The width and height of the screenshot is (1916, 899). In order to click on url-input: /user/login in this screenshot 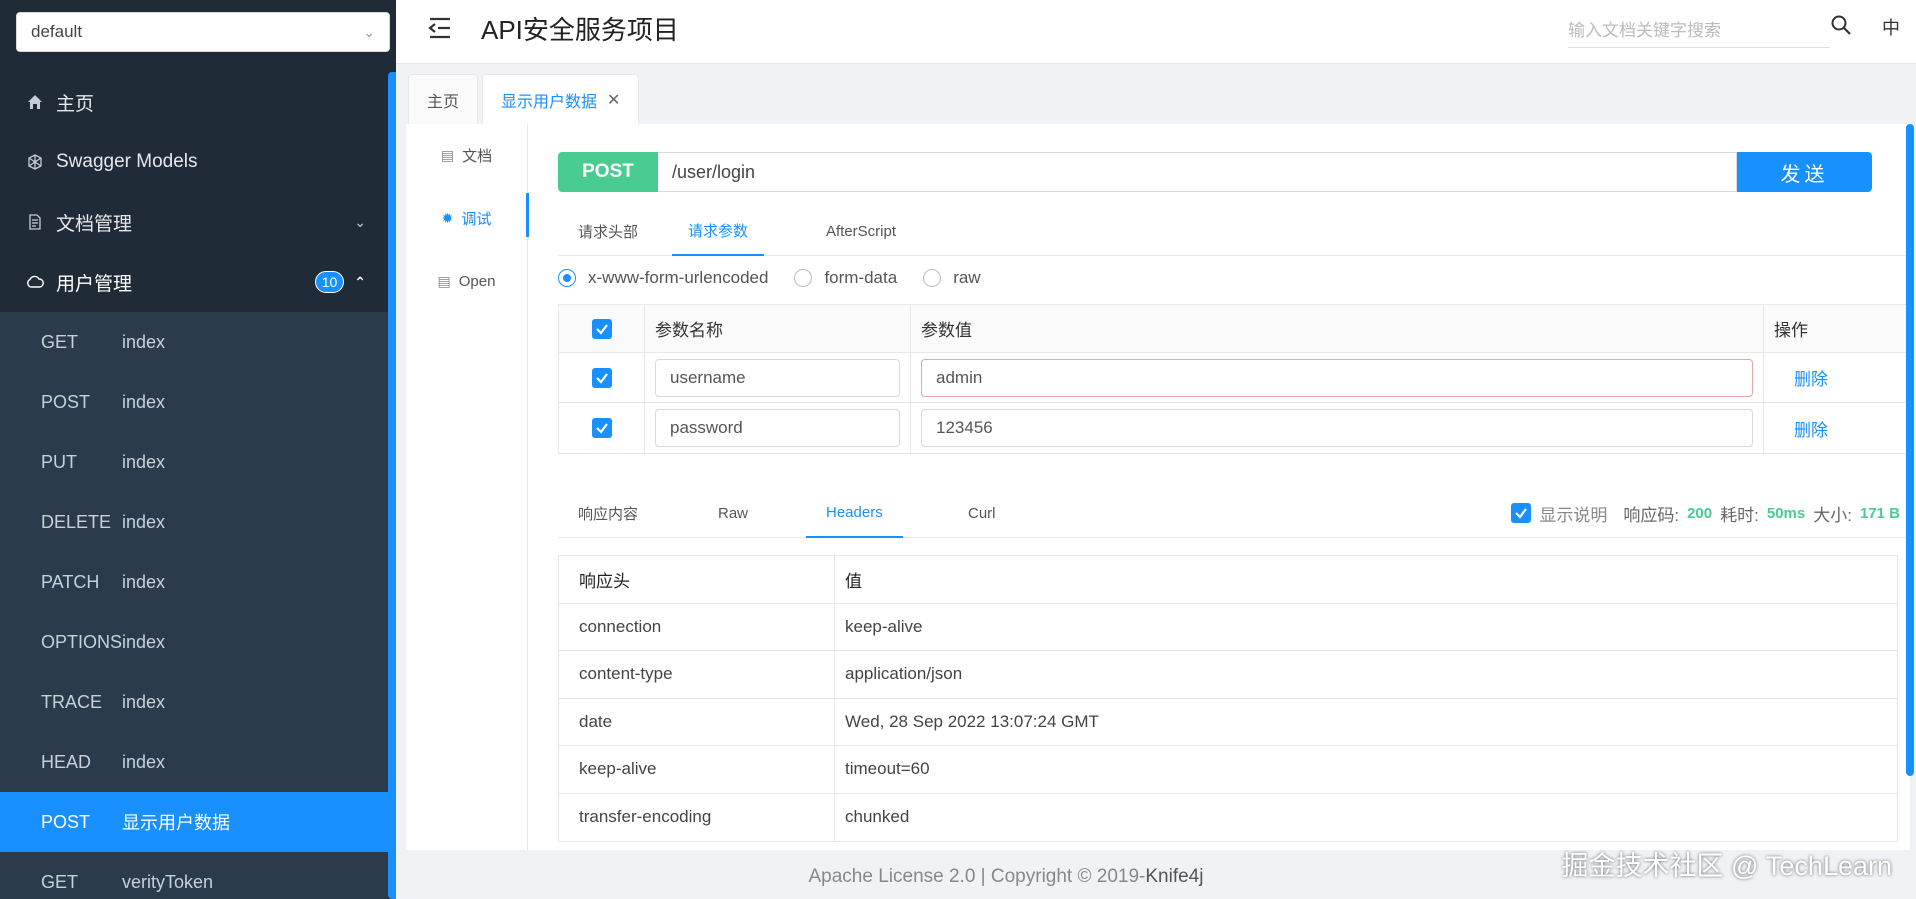, I will do `click(1197, 172)`.